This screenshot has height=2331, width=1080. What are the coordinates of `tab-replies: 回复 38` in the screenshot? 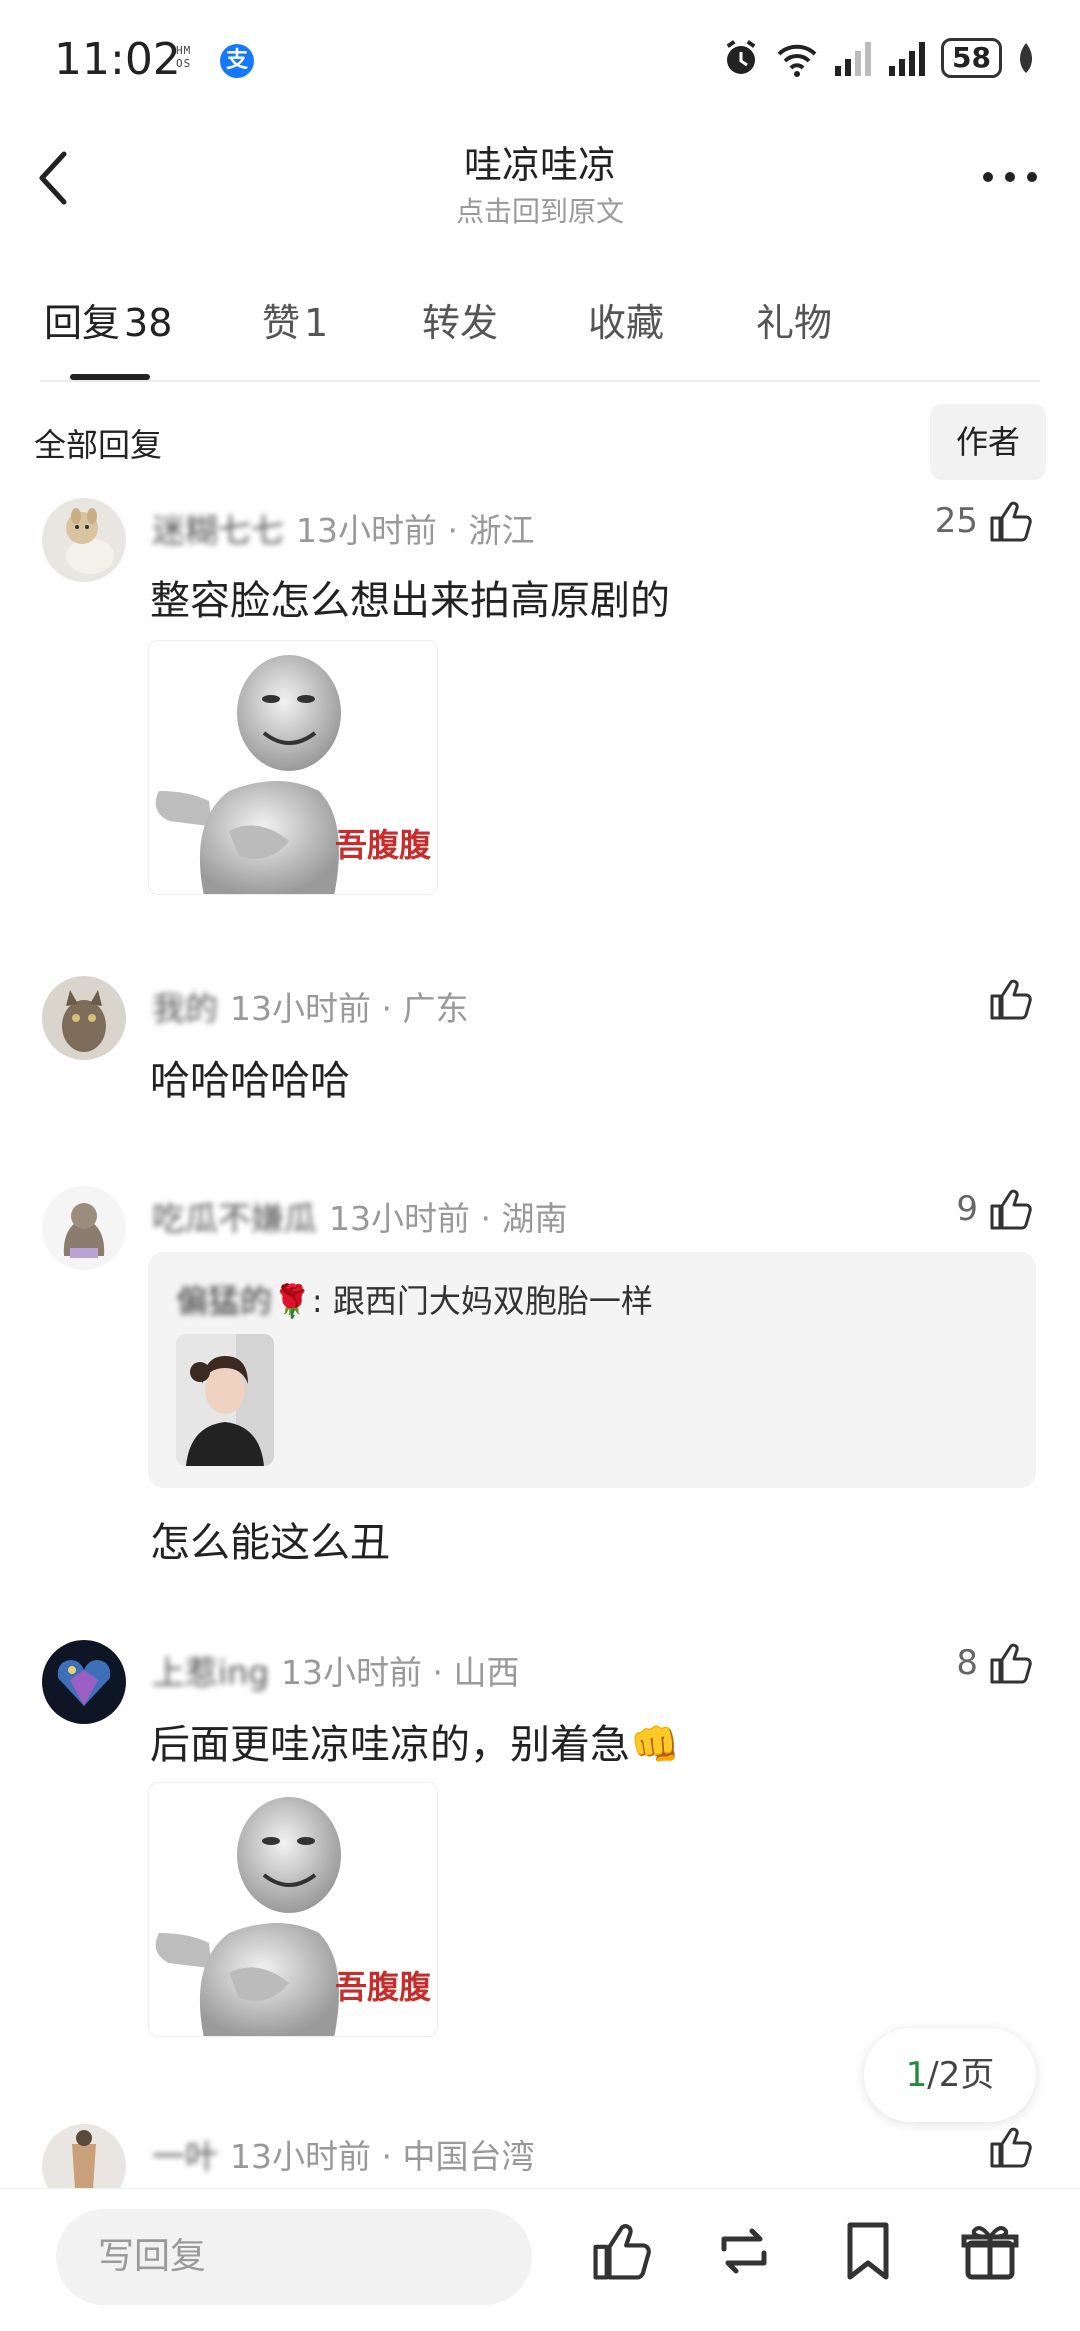 It's located at (108, 319).